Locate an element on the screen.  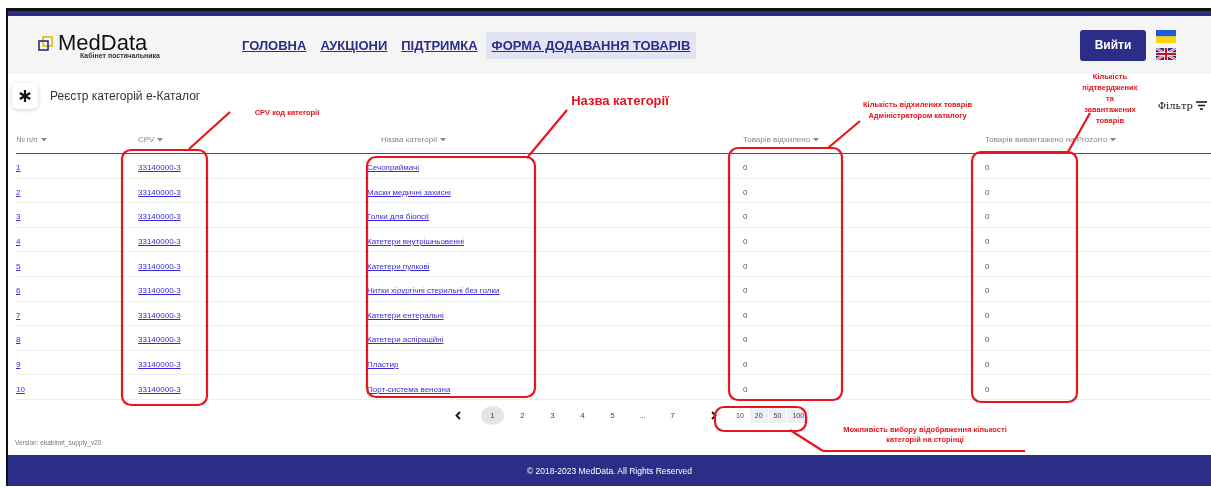
column-header: Назва категорії is located at coordinates (409, 139).